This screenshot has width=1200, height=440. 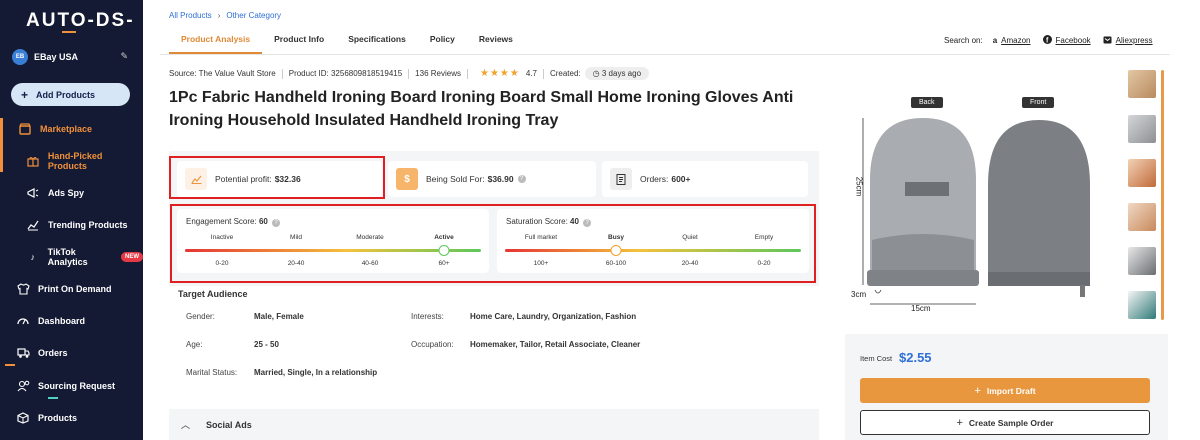 What do you see at coordinates (1073, 40) in the screenshot?
I see `facebook-link: Facebook` at bounding box center [1073, 40].